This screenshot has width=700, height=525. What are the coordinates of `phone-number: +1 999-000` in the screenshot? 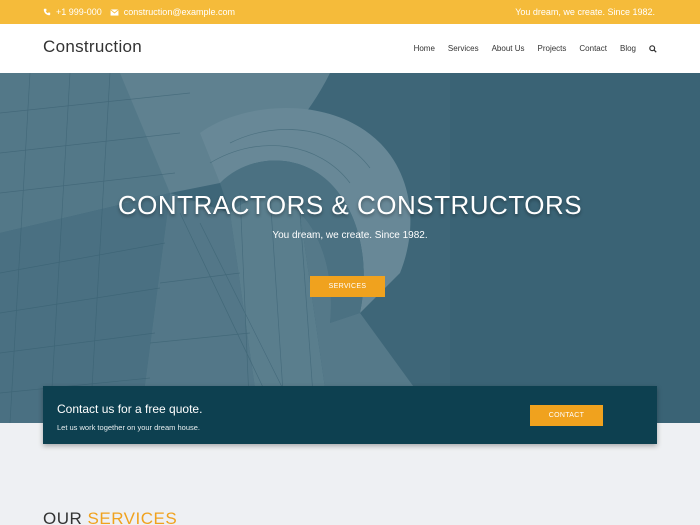 It's located at (79, 12).